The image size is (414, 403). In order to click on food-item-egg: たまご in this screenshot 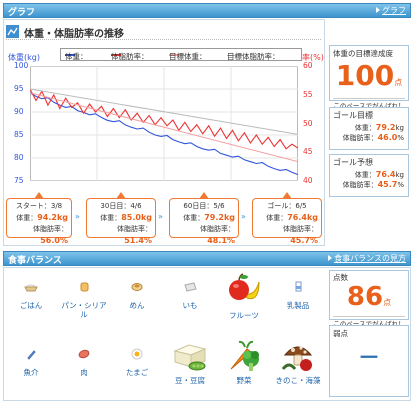, I will do `click(137, 360)`.